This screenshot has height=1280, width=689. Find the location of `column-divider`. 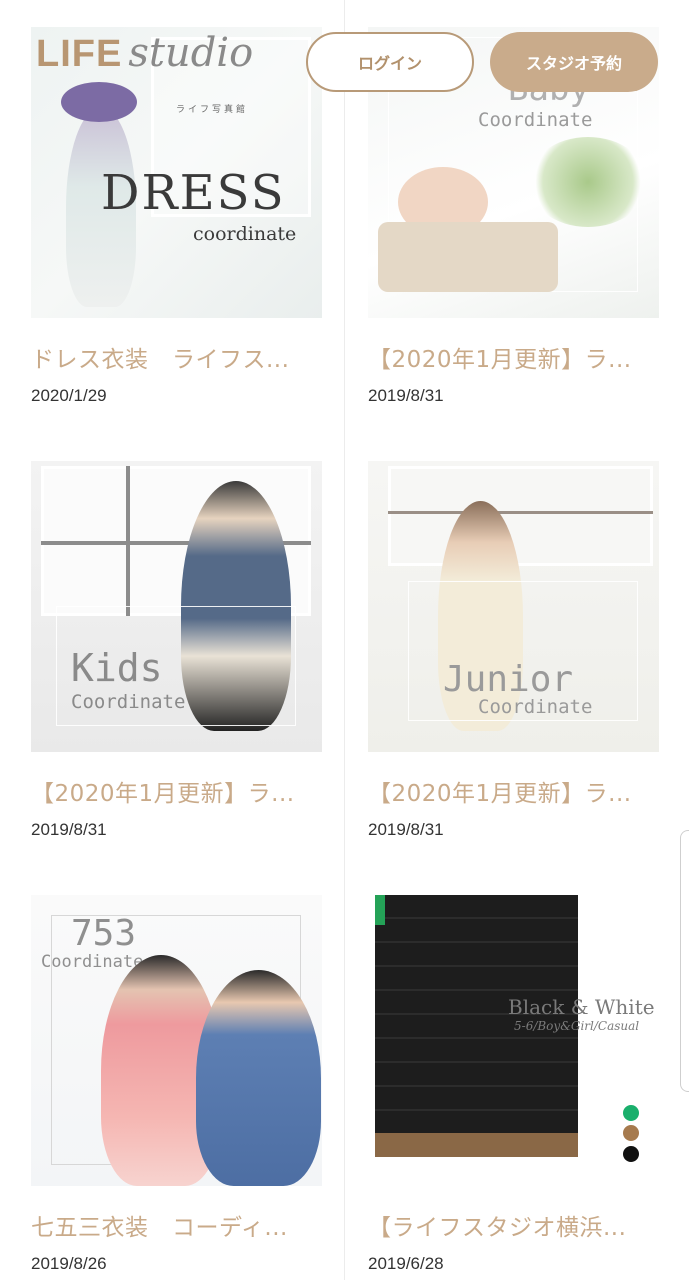

column-divider is located at coordinates (344, 640).